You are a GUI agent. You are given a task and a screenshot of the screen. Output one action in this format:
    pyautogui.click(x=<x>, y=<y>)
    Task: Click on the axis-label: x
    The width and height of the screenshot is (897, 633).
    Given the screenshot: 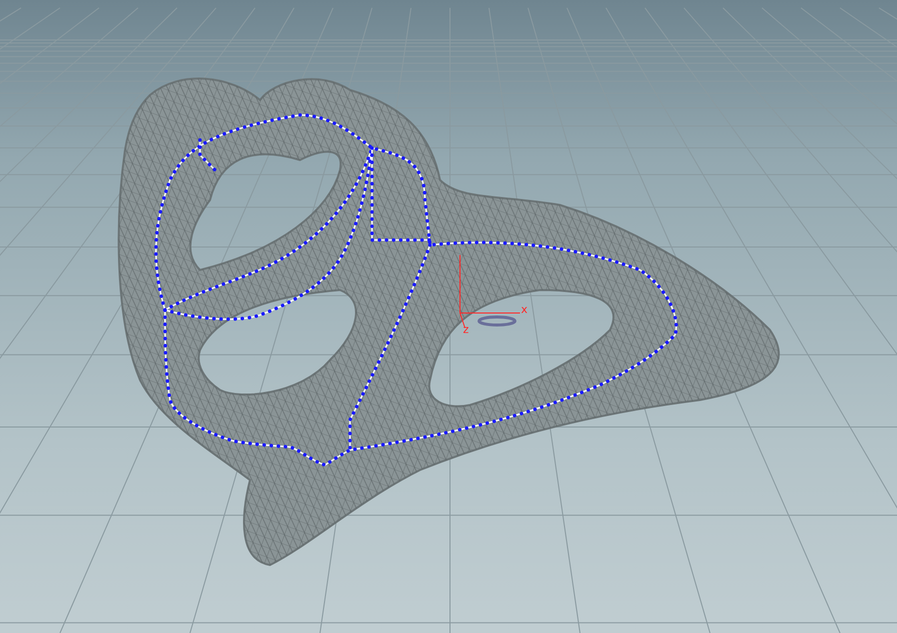 What is the action you would take?
    pyautogui.click(x=524, y=309)
    